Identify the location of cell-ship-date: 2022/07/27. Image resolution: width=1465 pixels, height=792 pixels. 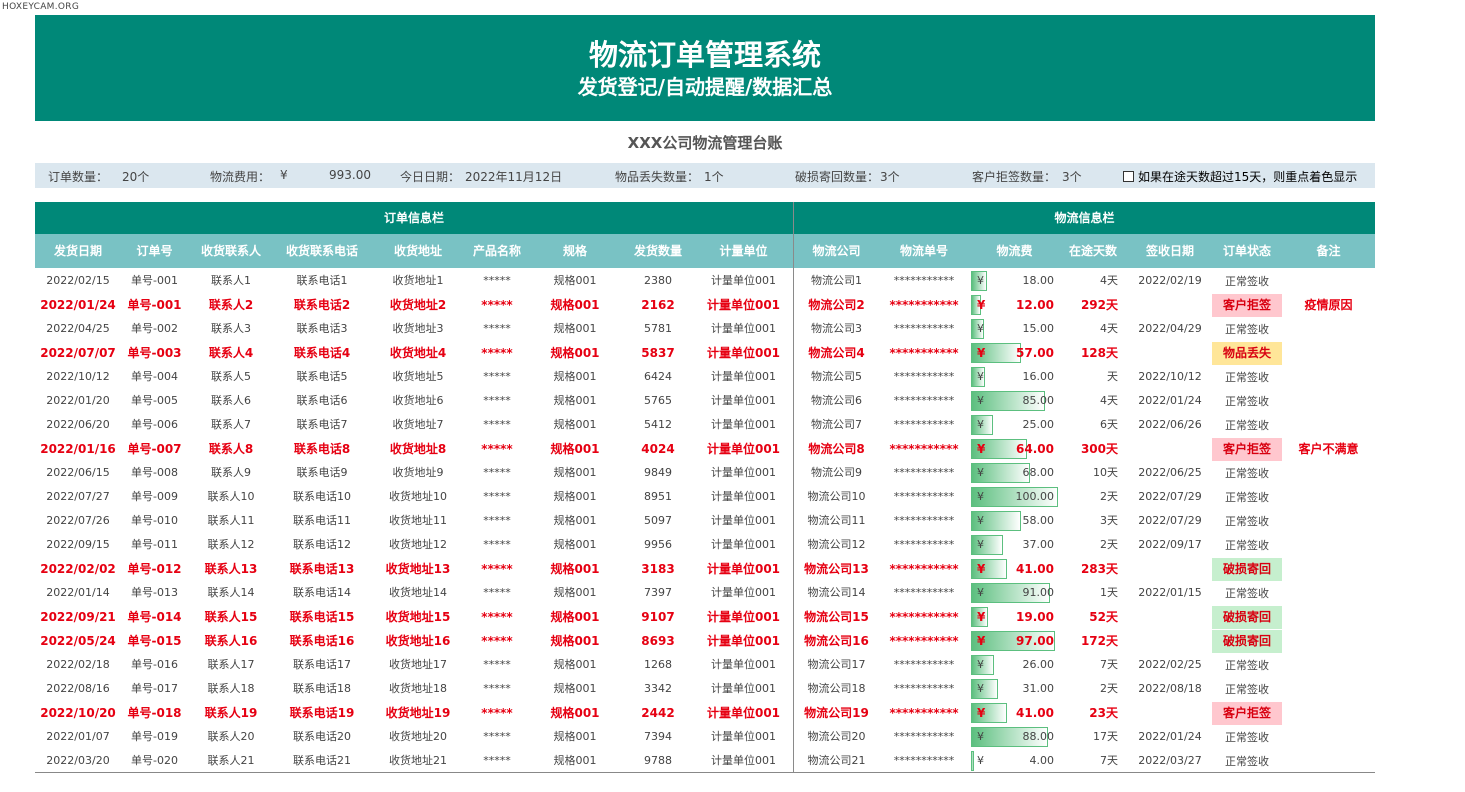
(78, 496).